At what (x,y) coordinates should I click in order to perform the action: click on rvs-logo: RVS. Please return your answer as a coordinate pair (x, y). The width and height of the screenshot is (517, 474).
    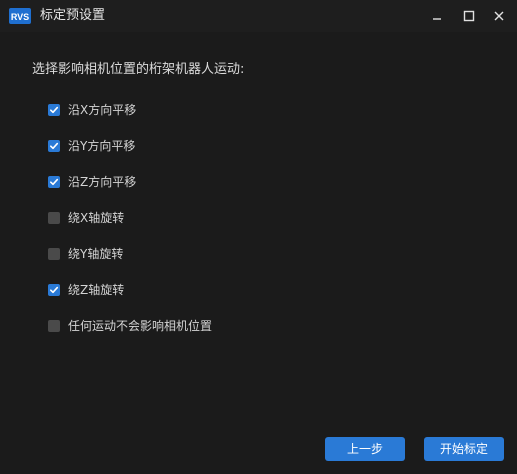
    Looking at the image, I should click on (20, 16).